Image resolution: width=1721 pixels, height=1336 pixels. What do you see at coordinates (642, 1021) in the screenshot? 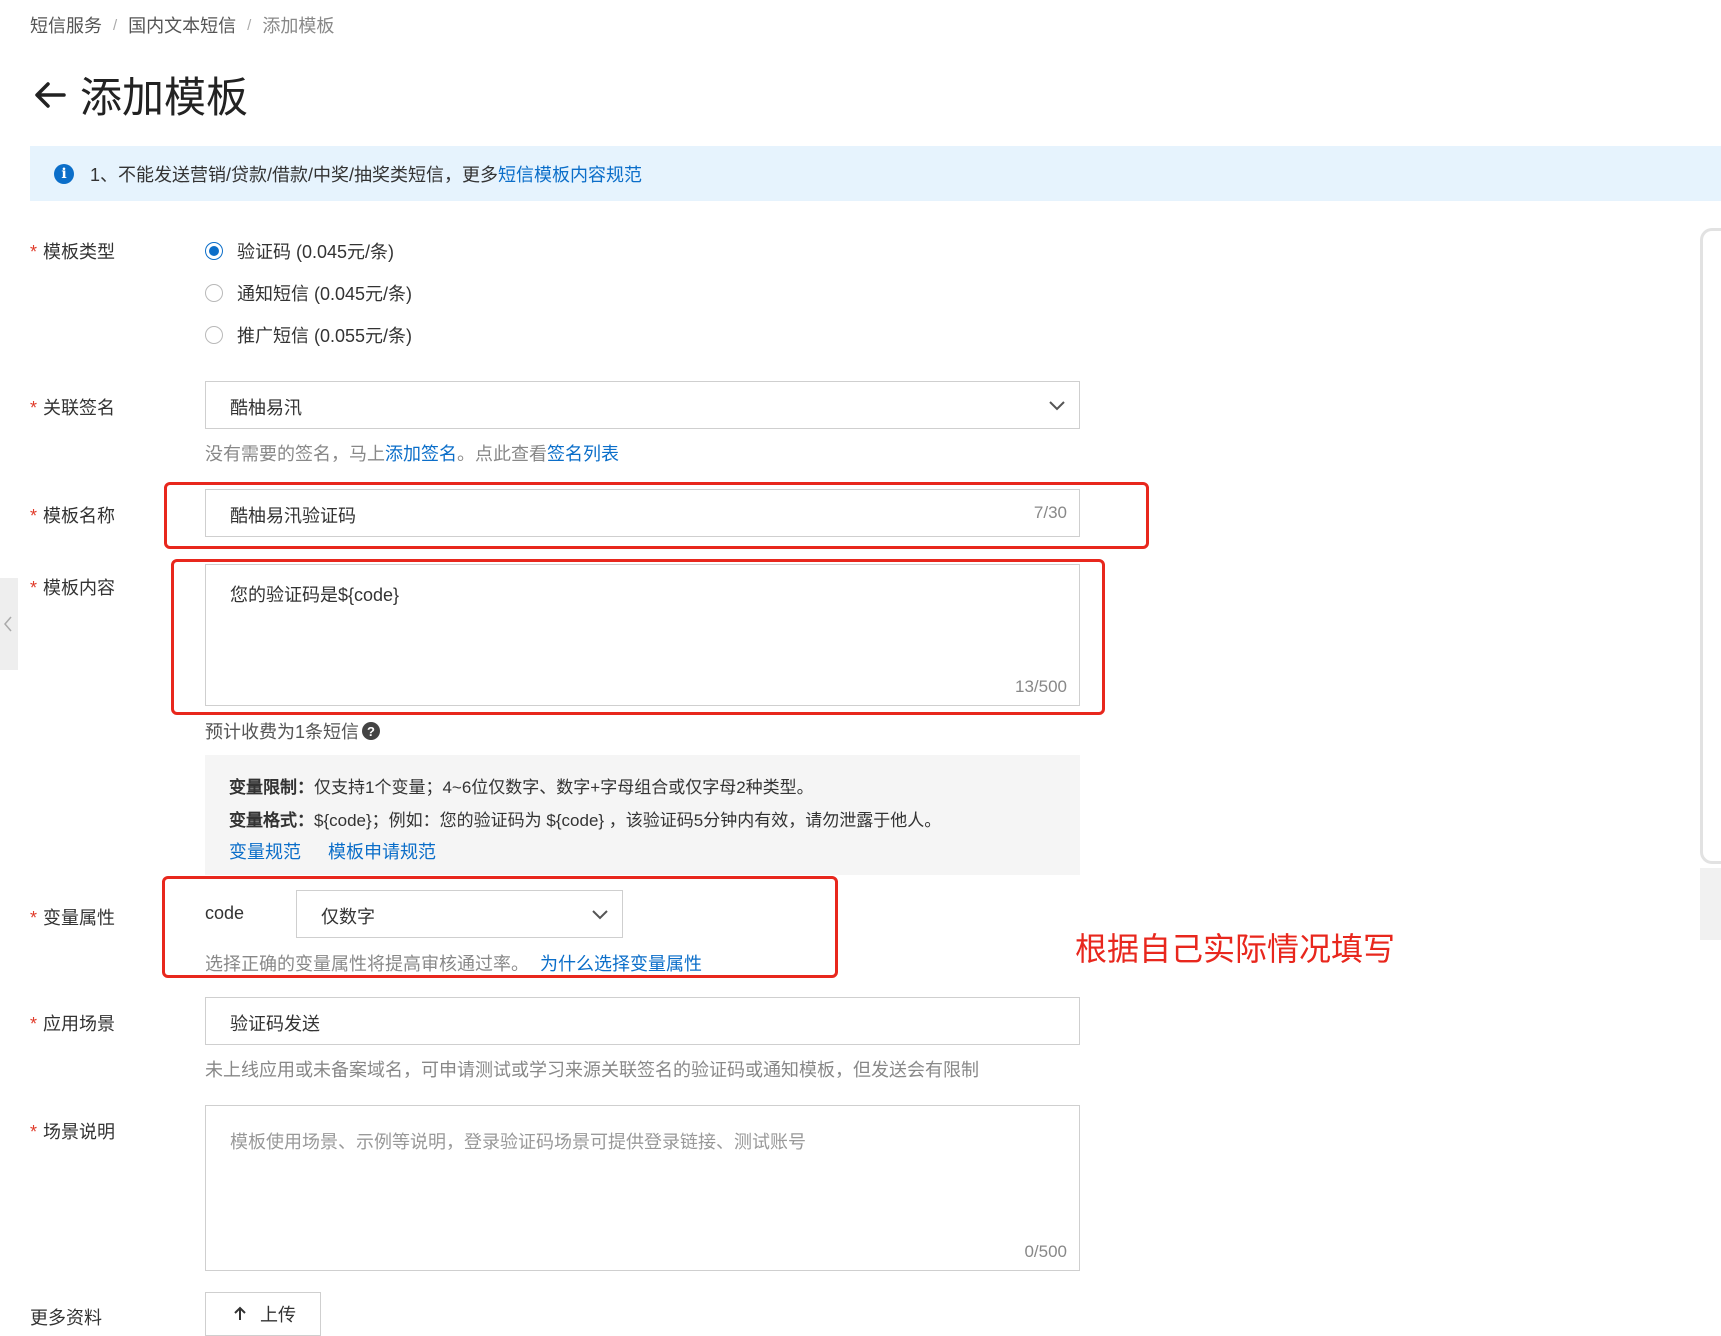
I see `scenario-input: 验证码发送` at bounding box center [642, 1021].